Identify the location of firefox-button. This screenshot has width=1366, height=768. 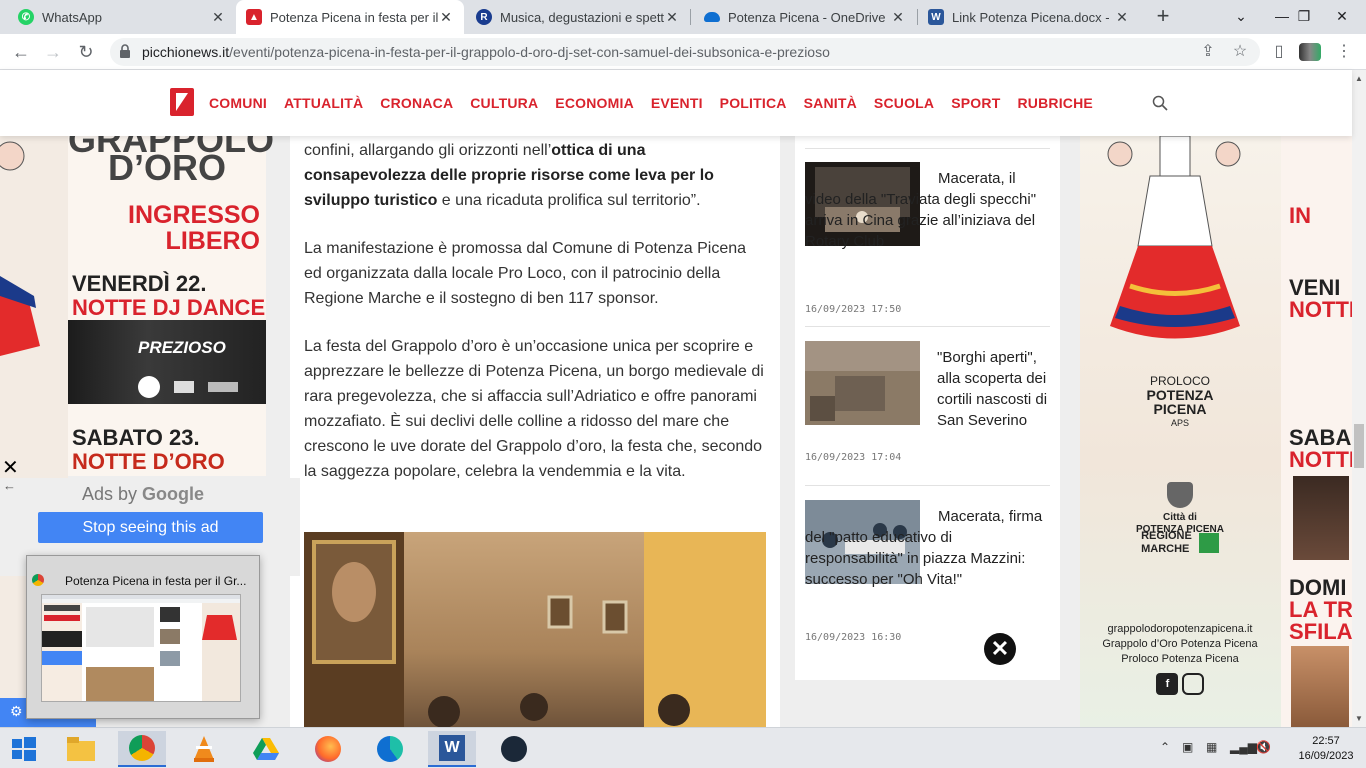
(328, 749).